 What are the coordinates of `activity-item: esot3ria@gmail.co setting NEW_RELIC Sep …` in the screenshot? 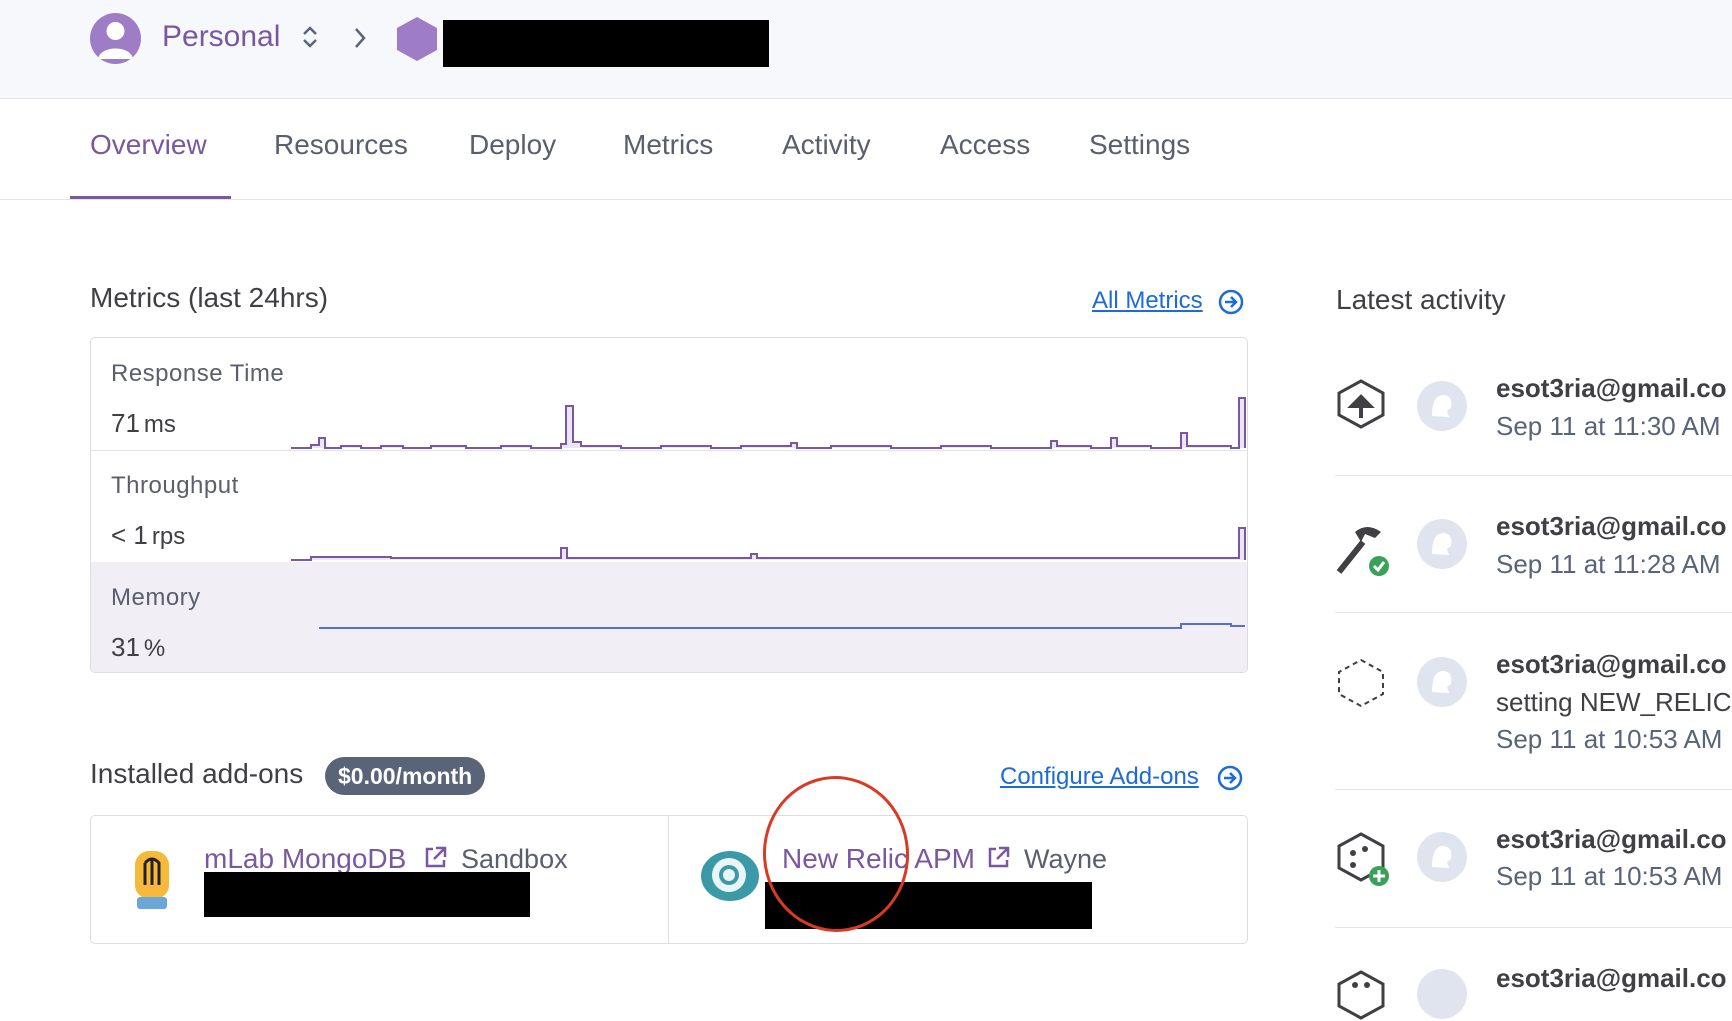 It's located at (1533, 701).